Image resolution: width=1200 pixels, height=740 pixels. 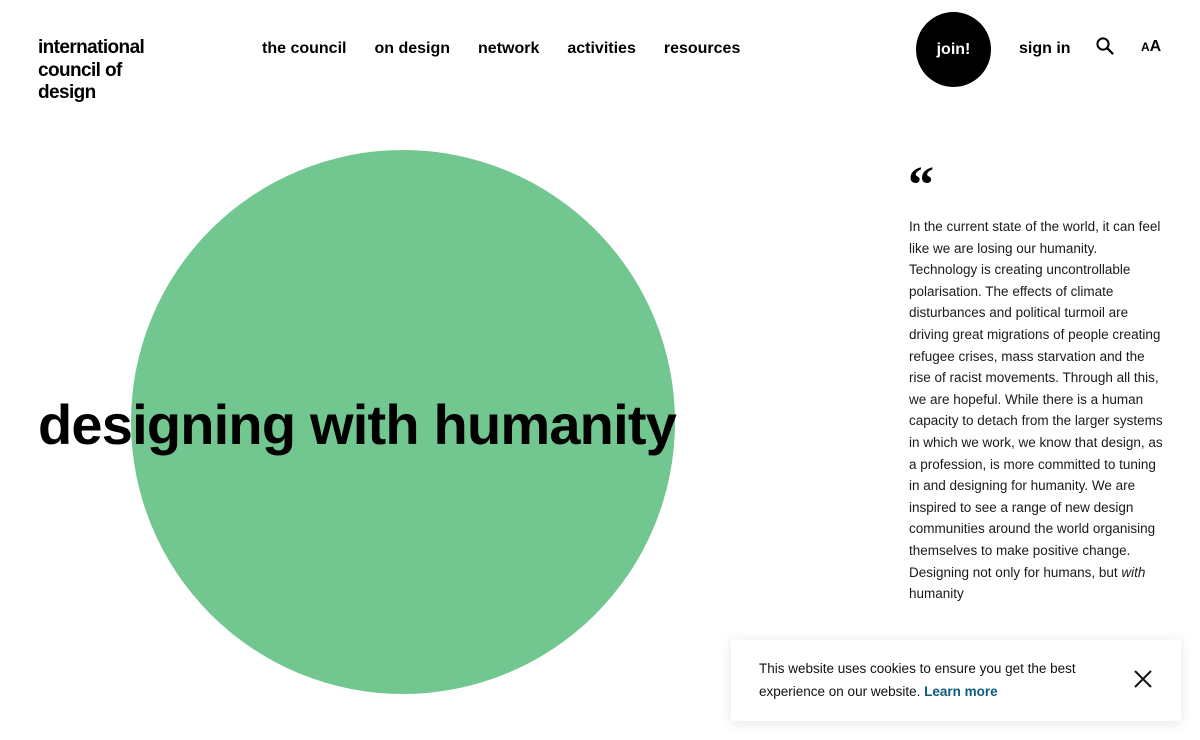 I want to click on quote-emphasis: with, so click(x=1133, y=572).